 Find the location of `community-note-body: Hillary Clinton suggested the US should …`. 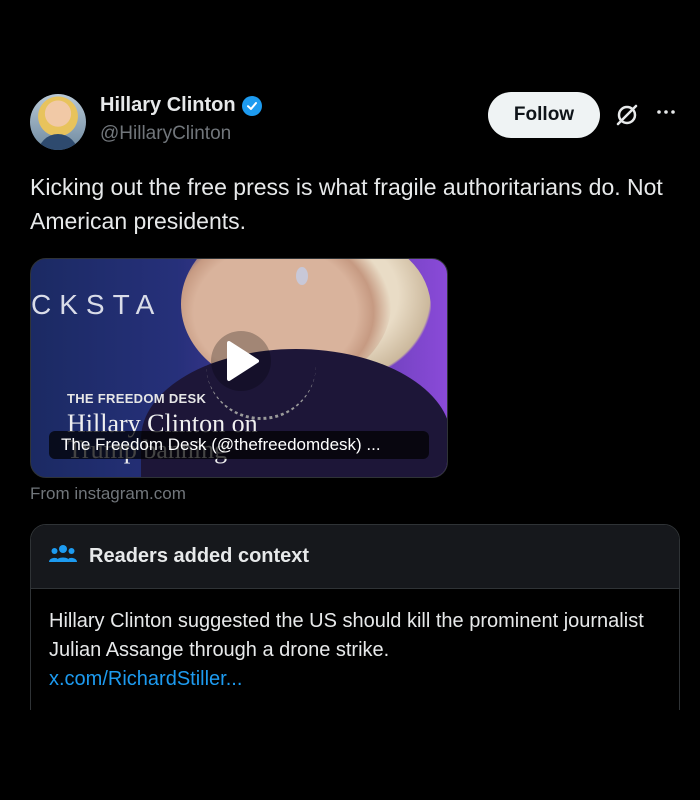

community-note-body: Hillary Clinton suggested the US should … is located at coordinates (355, 641).